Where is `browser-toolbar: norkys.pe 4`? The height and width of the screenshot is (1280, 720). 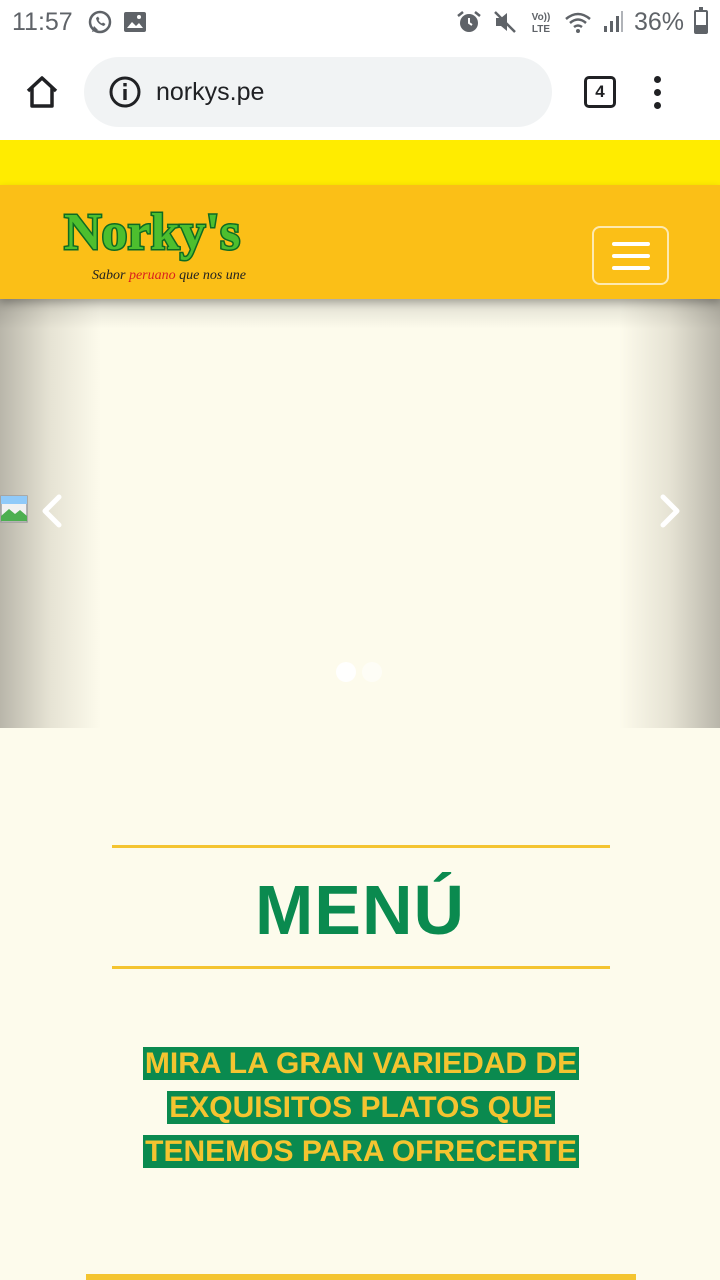
browser-toolbar: norkys.pe 4 is located at coordinates (360, 92).